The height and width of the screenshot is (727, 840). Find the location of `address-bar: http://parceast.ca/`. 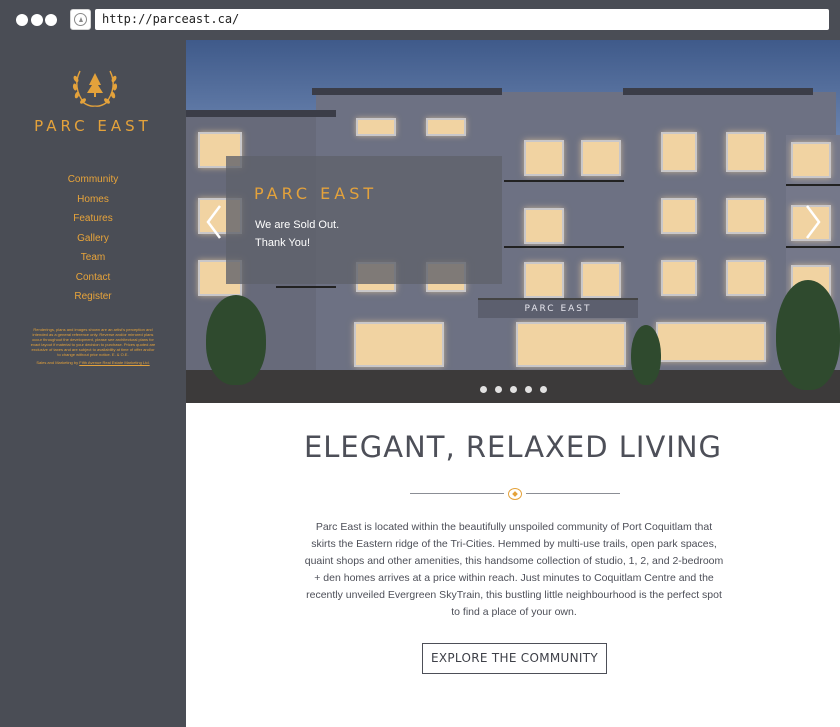

address-bar: http://parceast.ca/ is located at coordinates (462, 19).